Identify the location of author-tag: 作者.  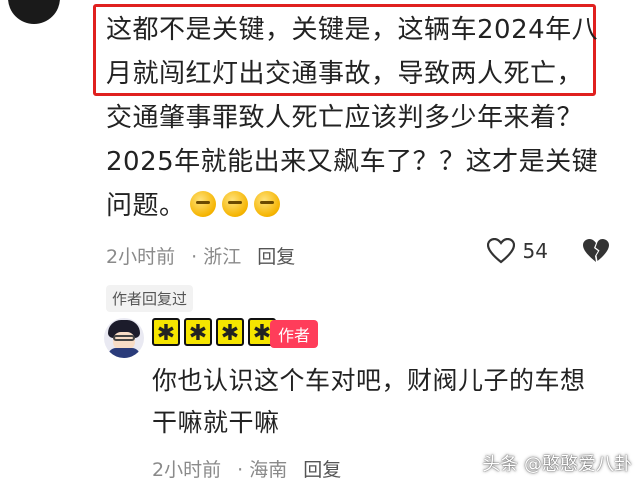
(294, 334).